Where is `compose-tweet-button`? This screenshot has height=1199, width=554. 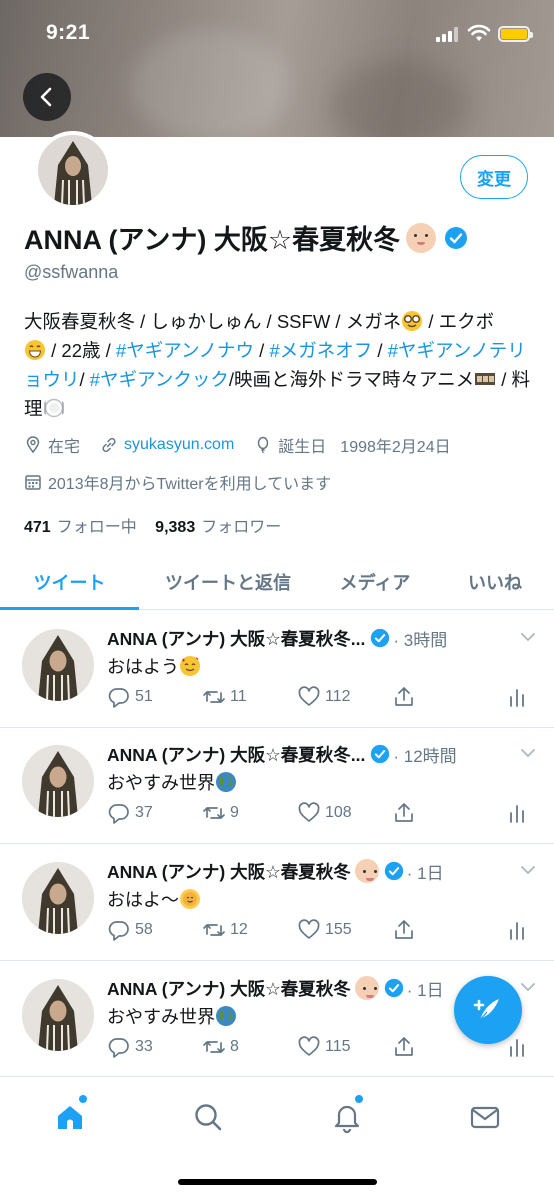
compose-tweet-button is located at coordinates (488, 1010).